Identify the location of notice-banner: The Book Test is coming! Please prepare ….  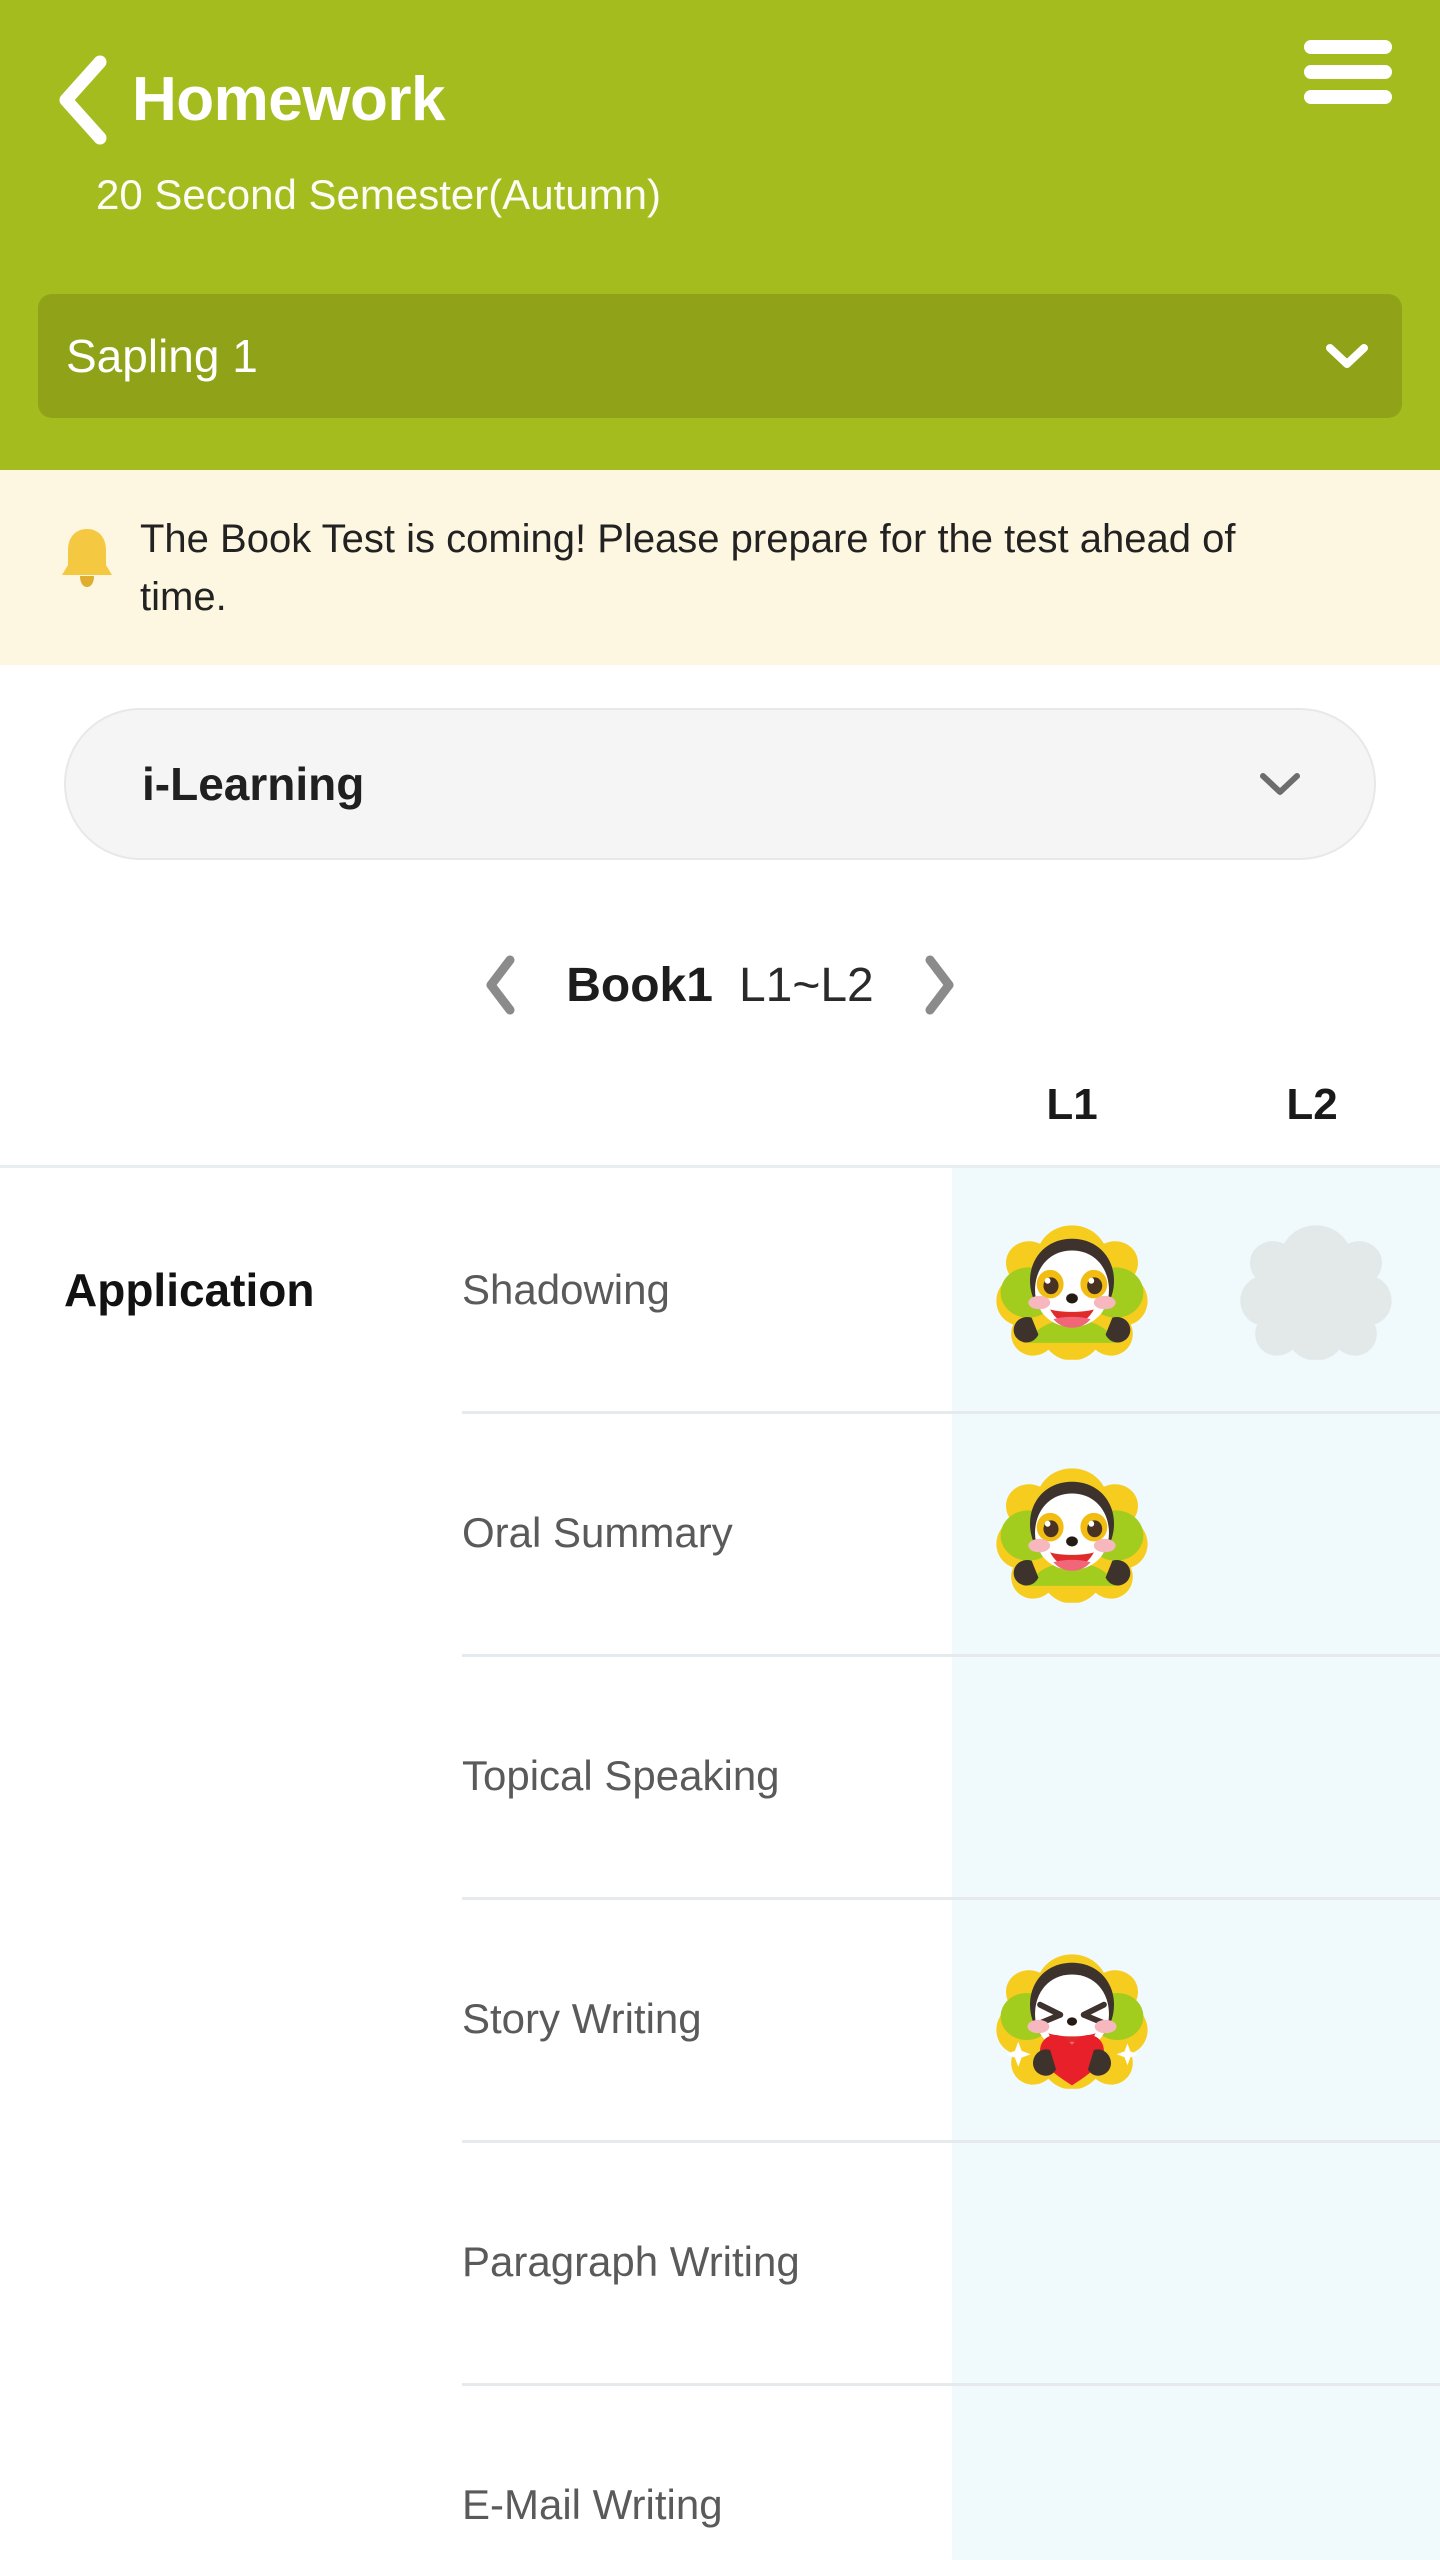
(720, 567).